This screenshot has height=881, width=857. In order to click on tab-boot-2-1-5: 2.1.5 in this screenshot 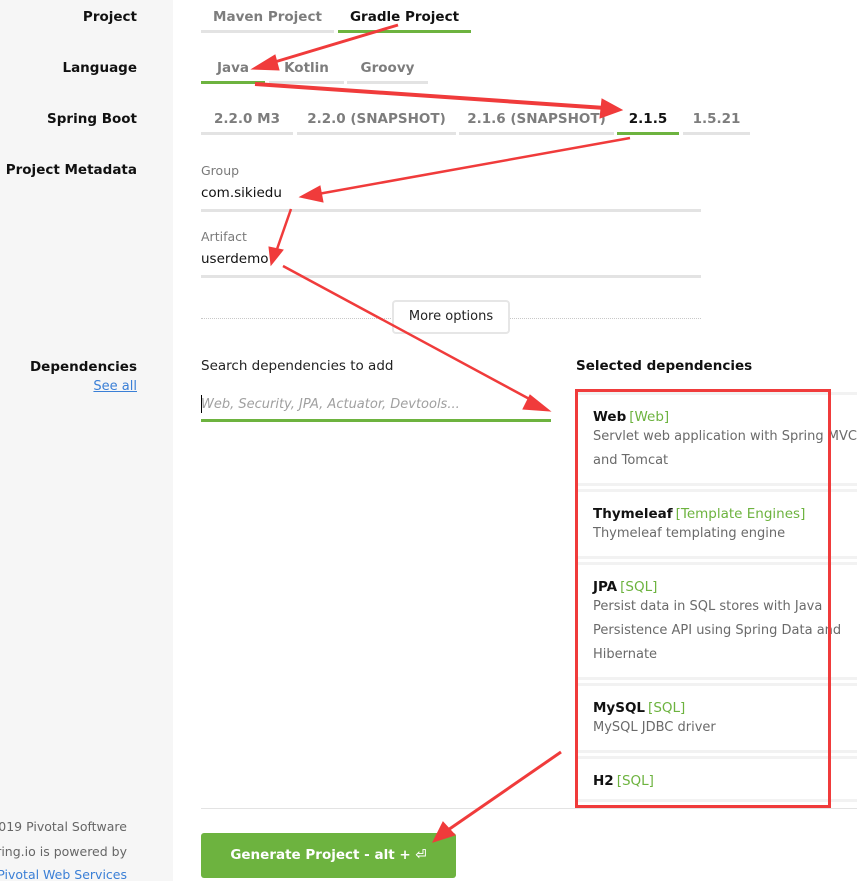, I will do `click(648, 118)`.